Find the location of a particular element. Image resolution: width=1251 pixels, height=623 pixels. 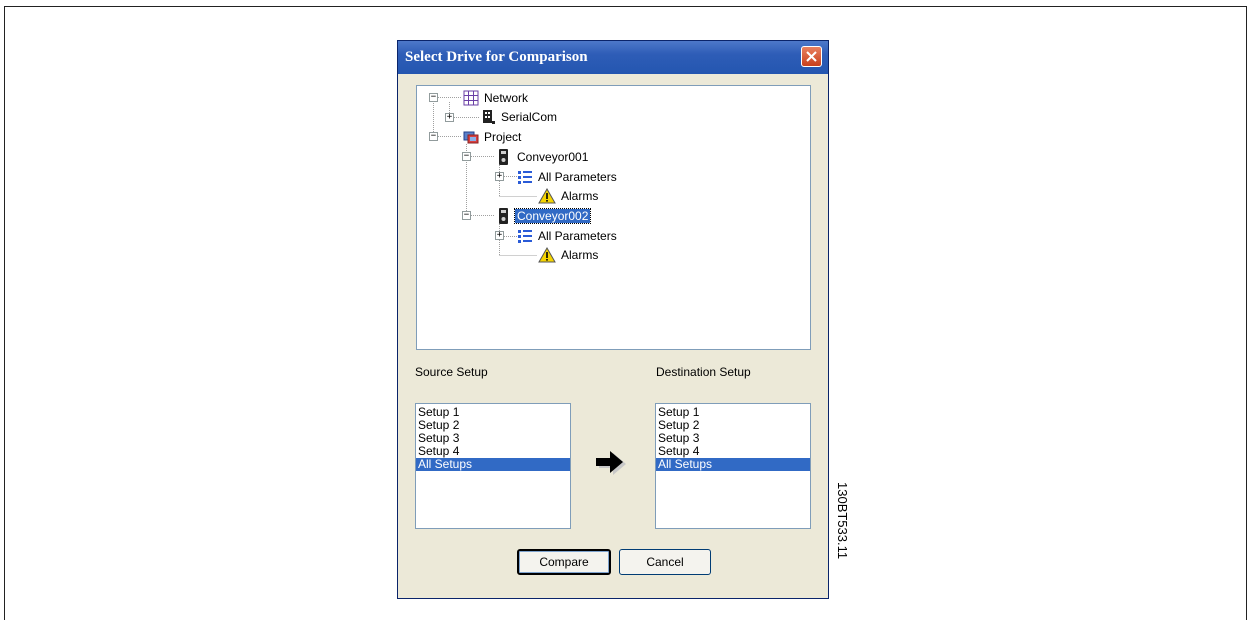

tree-item-conveyor002: Conveyor002 is located at coordinates (544, 216).